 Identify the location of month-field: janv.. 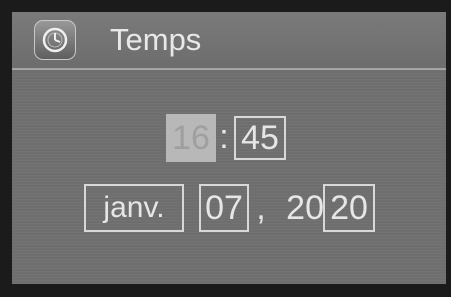
(134, 208).